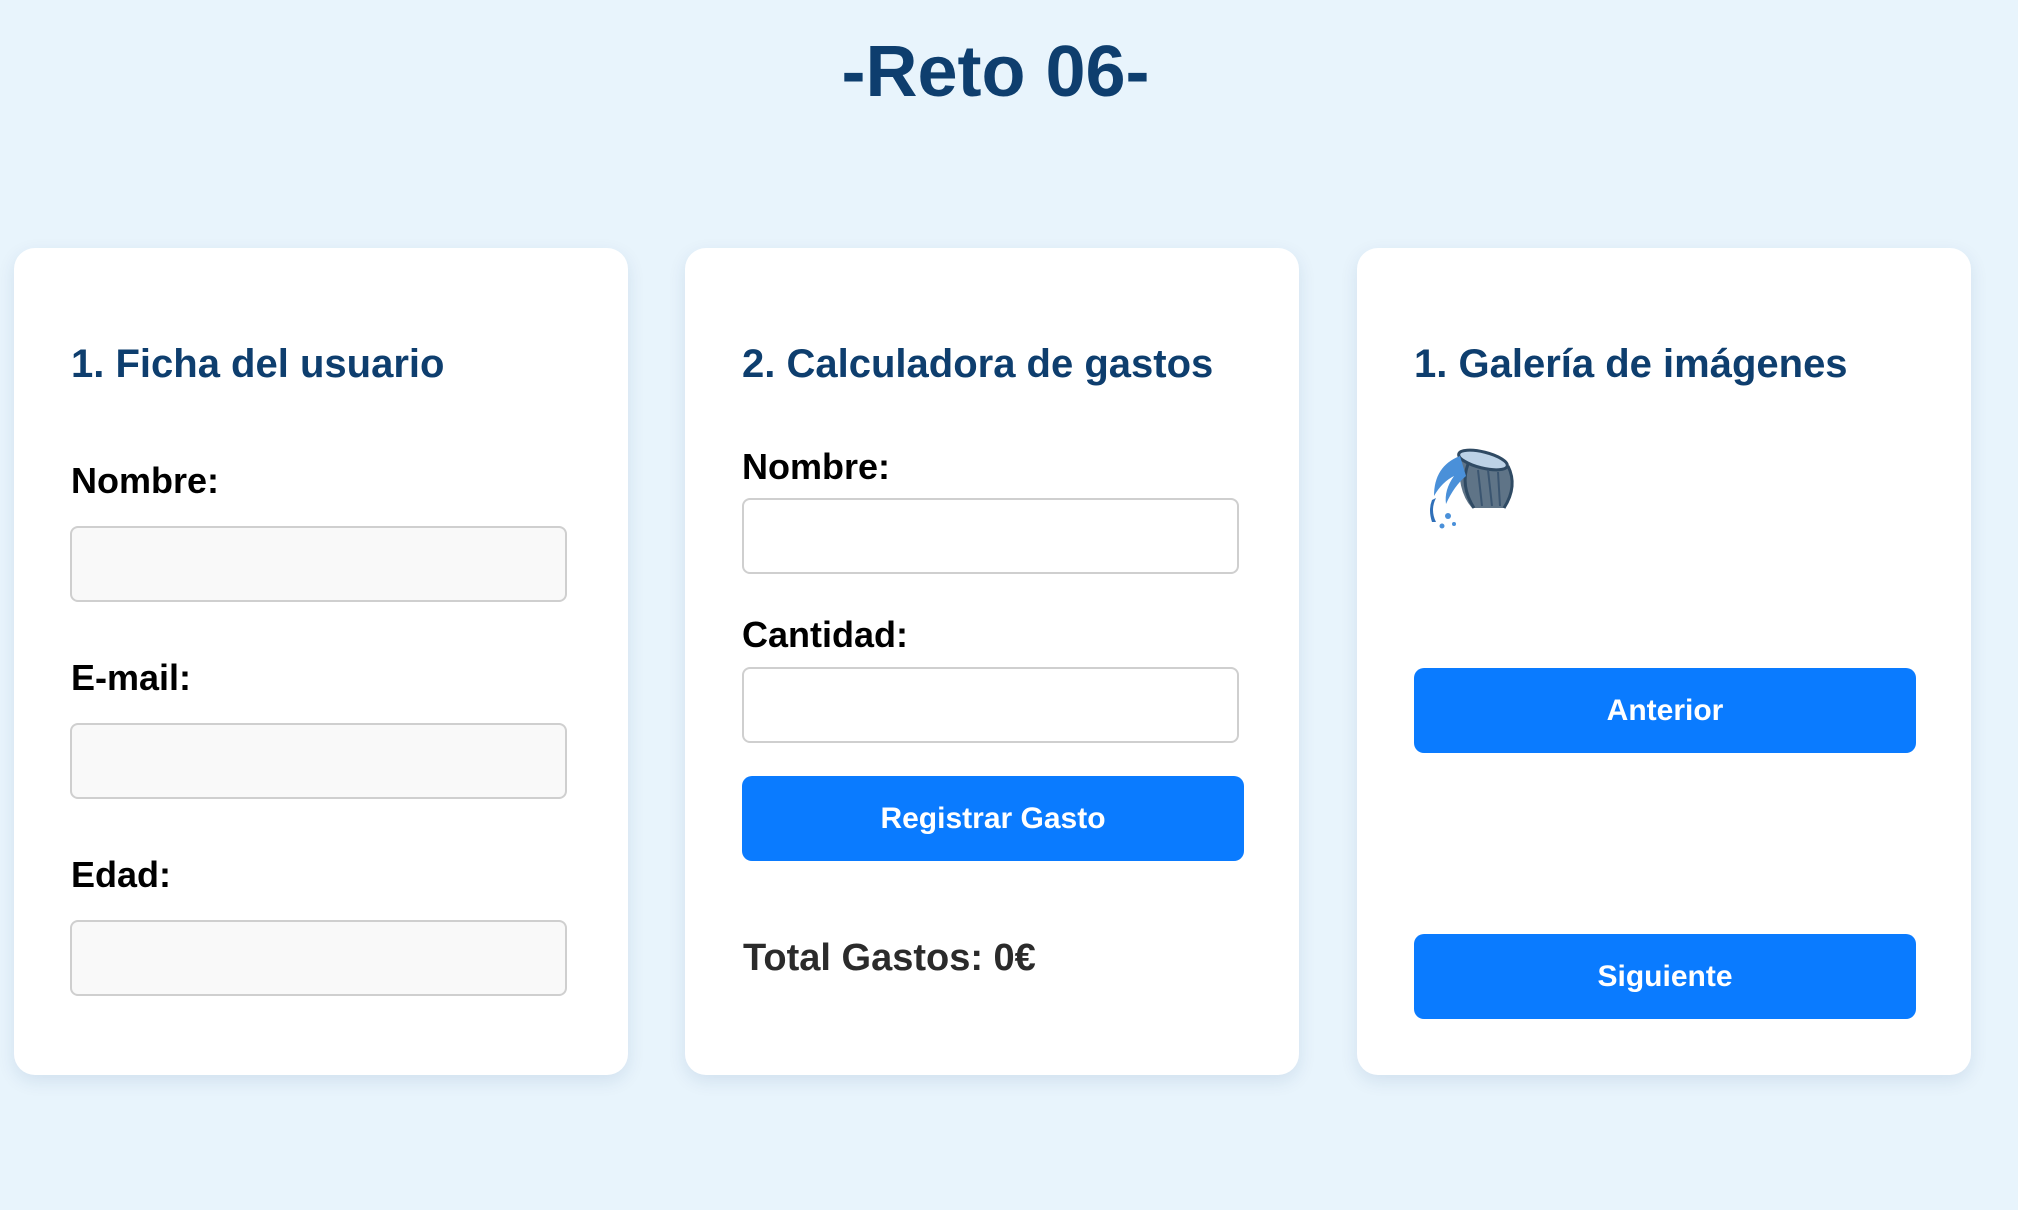 The height and width of the screenshot is (1210, 2018). What do you see at coordinates (1665, 710) in the screenshot?
I see `previous-button: Anterior` at bounding box center [1665, 710].